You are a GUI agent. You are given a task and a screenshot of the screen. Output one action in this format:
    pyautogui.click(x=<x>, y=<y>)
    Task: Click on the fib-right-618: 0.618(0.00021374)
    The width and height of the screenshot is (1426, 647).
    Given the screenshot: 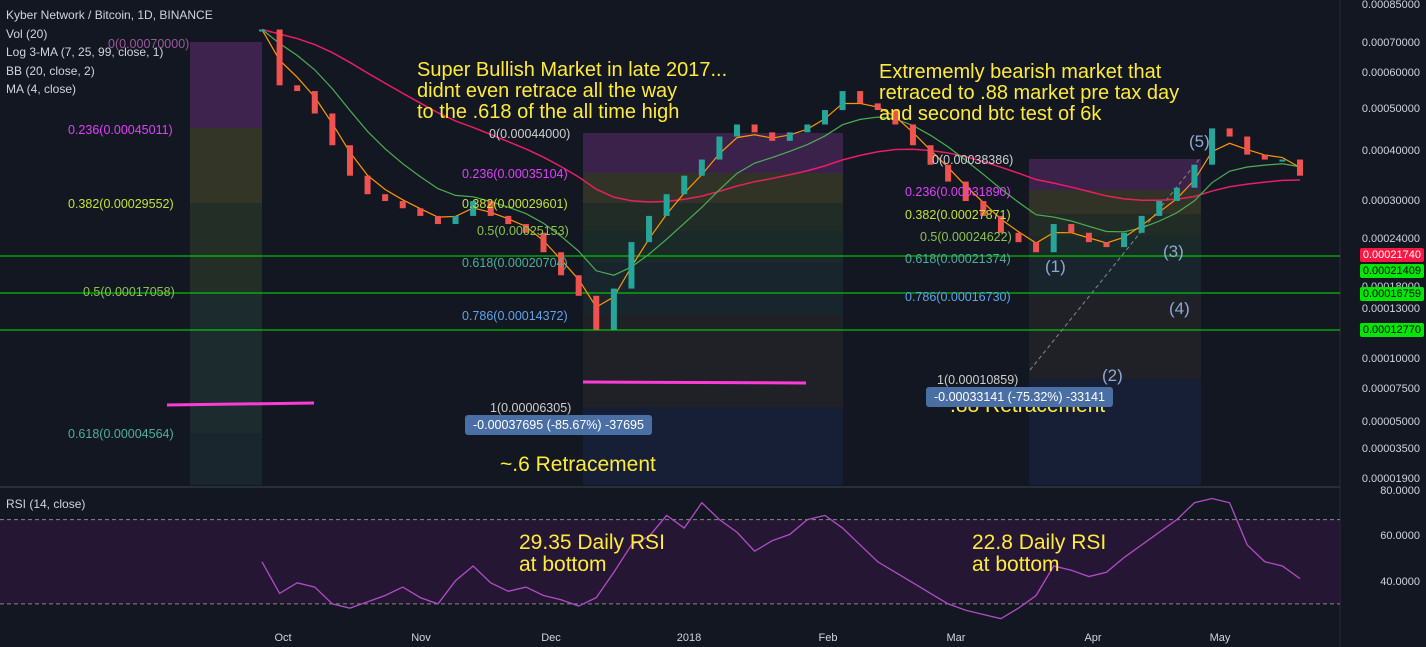 What is the action you would take?
    pyautogui.click(x=958, y=259)
    